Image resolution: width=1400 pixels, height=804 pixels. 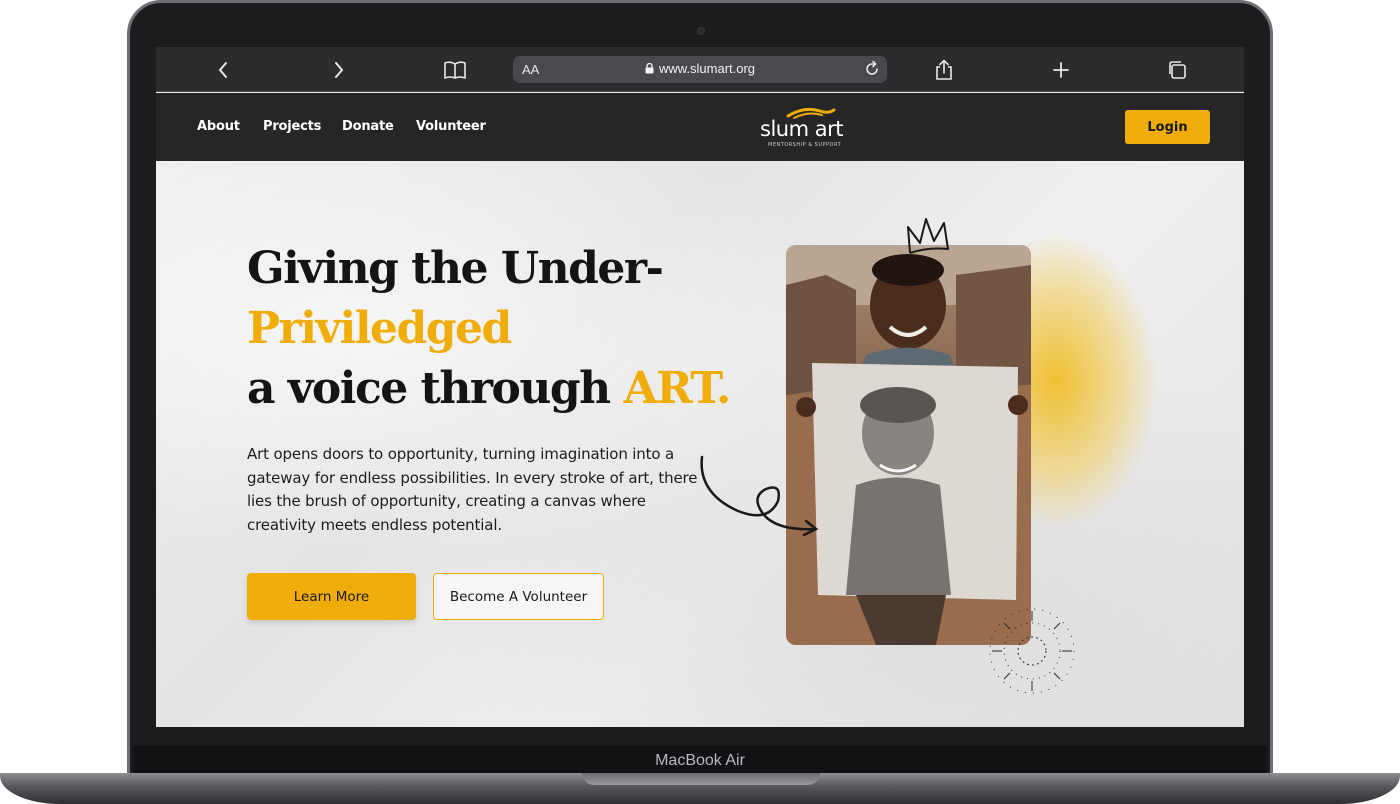 I want to click on browser-toolbar: AA www.slumart.org, so click(x=700, y=69).